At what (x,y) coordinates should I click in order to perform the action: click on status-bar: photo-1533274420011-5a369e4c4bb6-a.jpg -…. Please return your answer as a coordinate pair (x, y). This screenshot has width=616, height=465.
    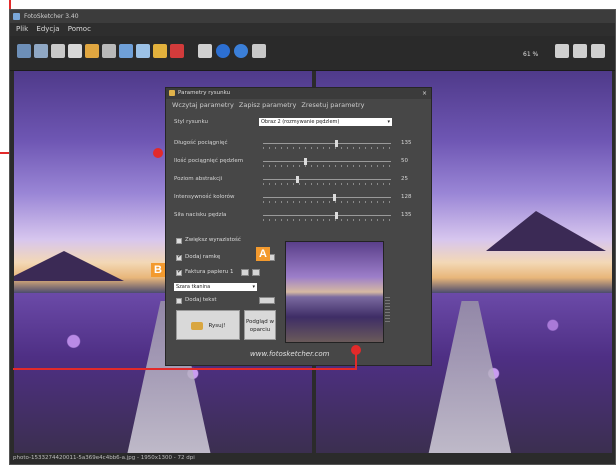
    Looking at the image, I should click on (312, 458).